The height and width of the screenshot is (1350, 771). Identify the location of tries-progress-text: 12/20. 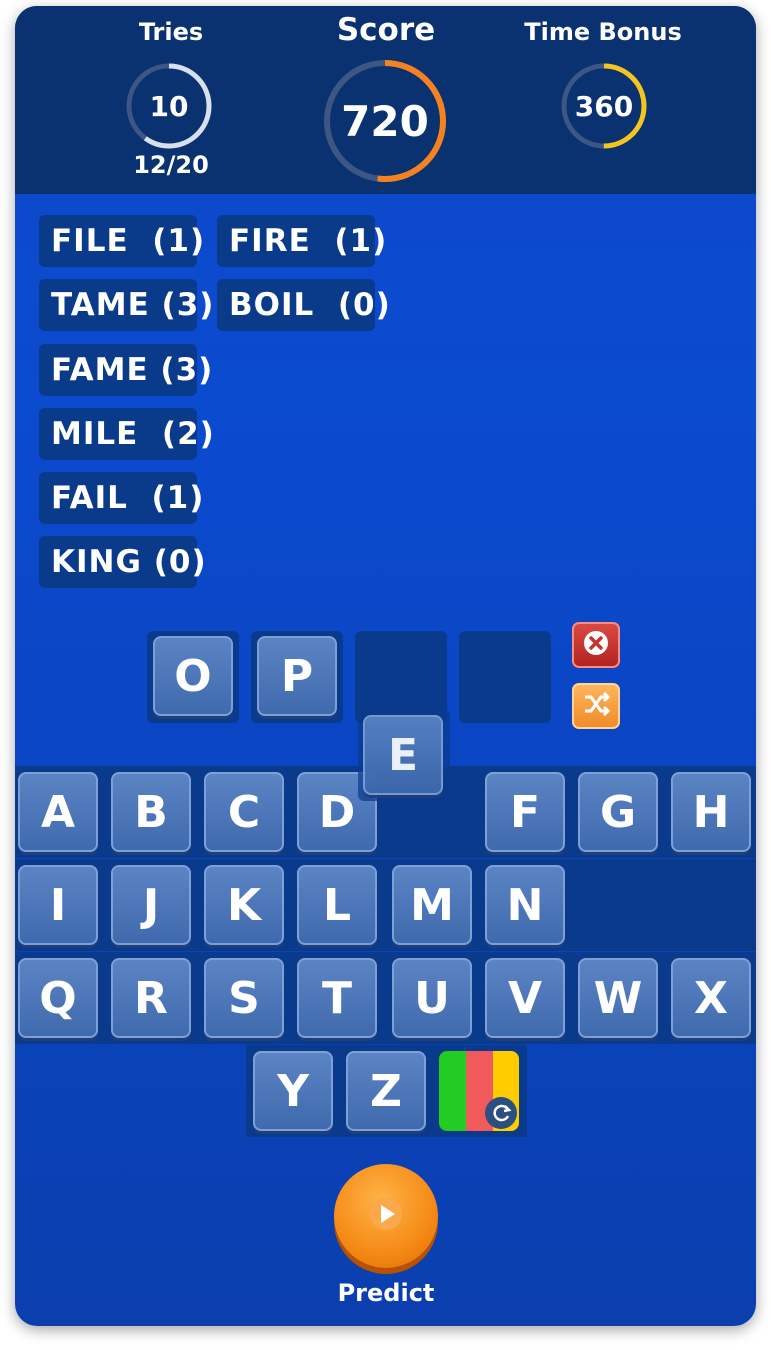
(171, 165).